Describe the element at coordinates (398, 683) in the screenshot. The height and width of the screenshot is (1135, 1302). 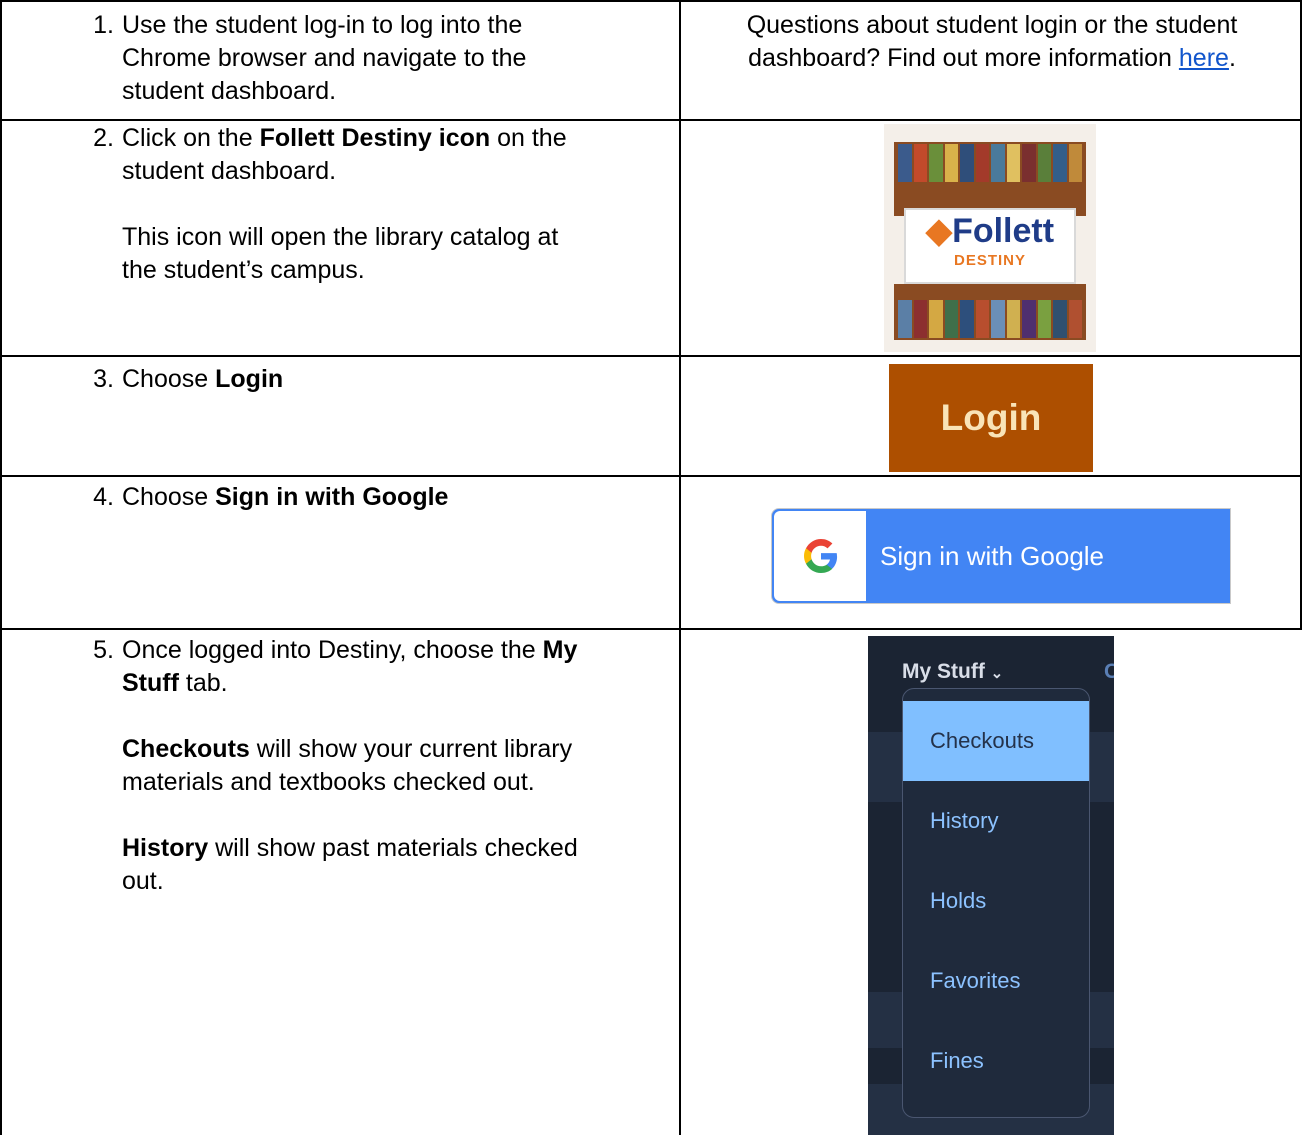
I see `step-line: Stuff tab.` at that location.